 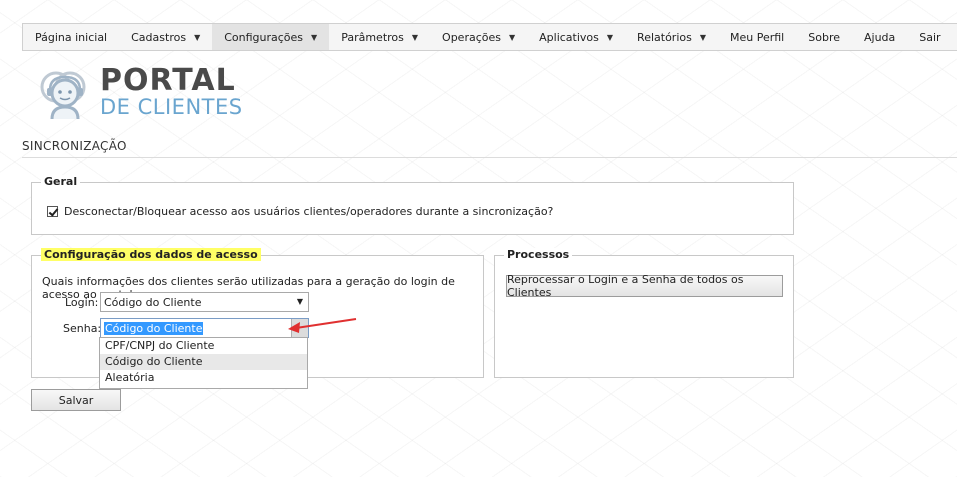 I want to click on nav-item-configuracoes: Configurações ▼, so click(x=271, y=37).